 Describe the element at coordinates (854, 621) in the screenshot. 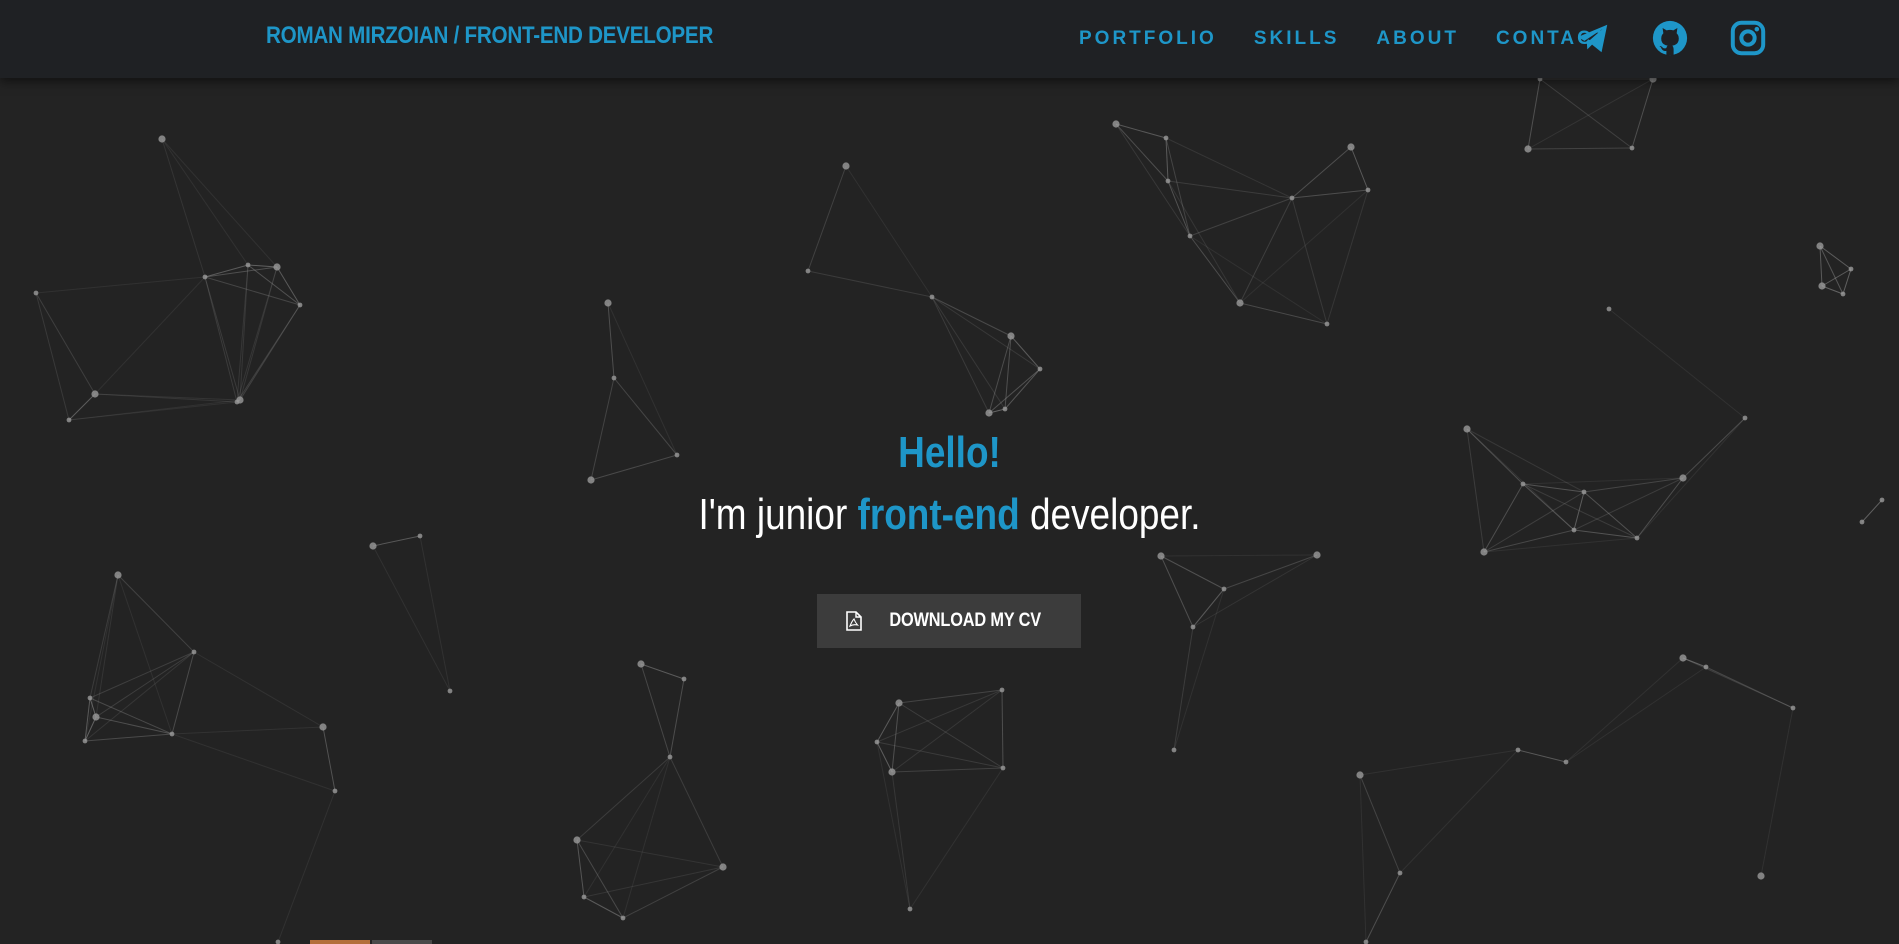

I see `file-pdf-icon` at that location.